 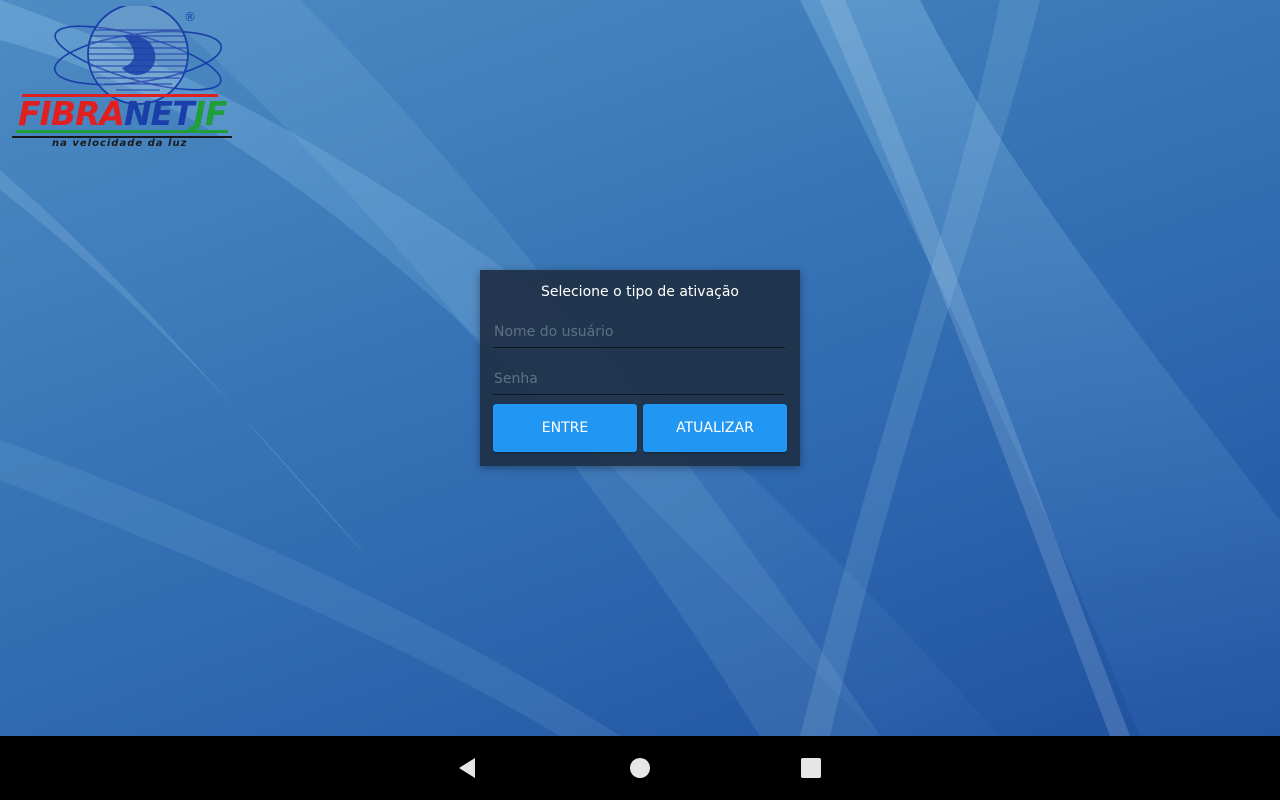 I want to click on recent-apps-button, so click(x=811, y=768).